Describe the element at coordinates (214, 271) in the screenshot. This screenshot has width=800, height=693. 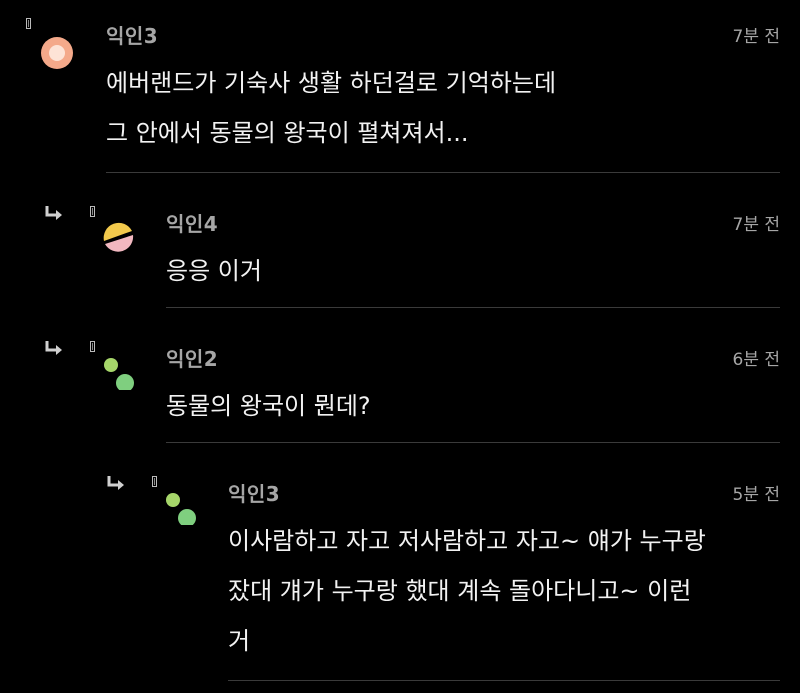
I see `comment-text: 응응 이거` at that location.